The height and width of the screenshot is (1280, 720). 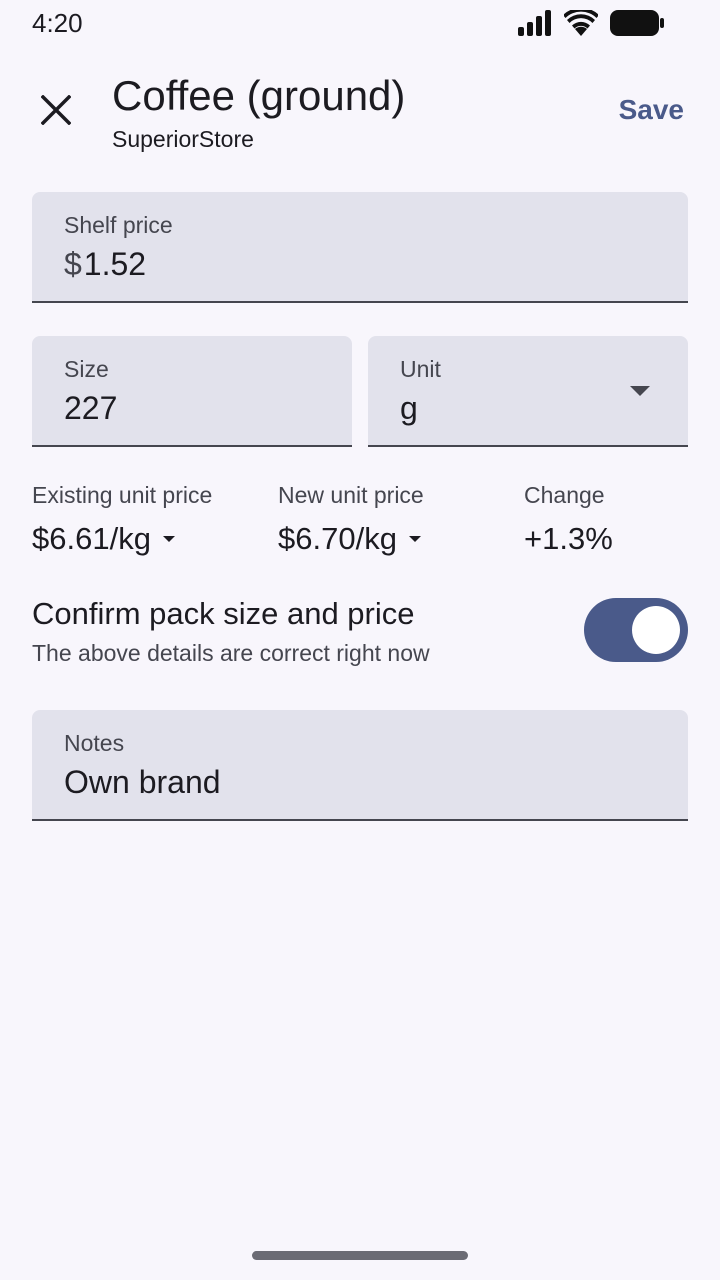 I want to click on battery-icon, so click(x=637, y=25).